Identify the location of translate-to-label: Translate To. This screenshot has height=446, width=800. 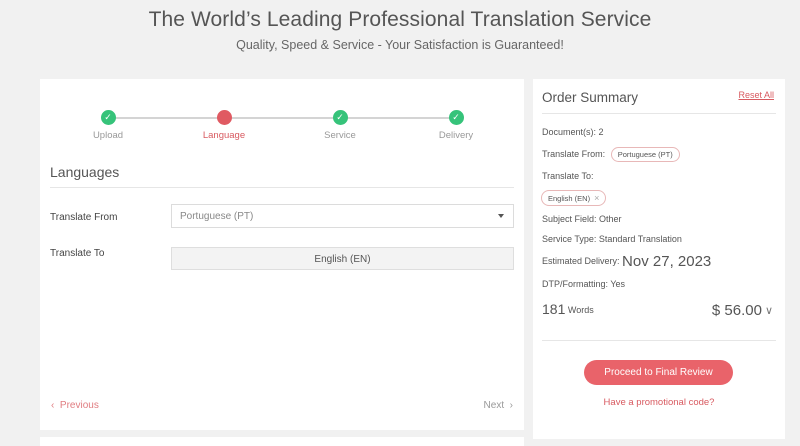
(77, 253).